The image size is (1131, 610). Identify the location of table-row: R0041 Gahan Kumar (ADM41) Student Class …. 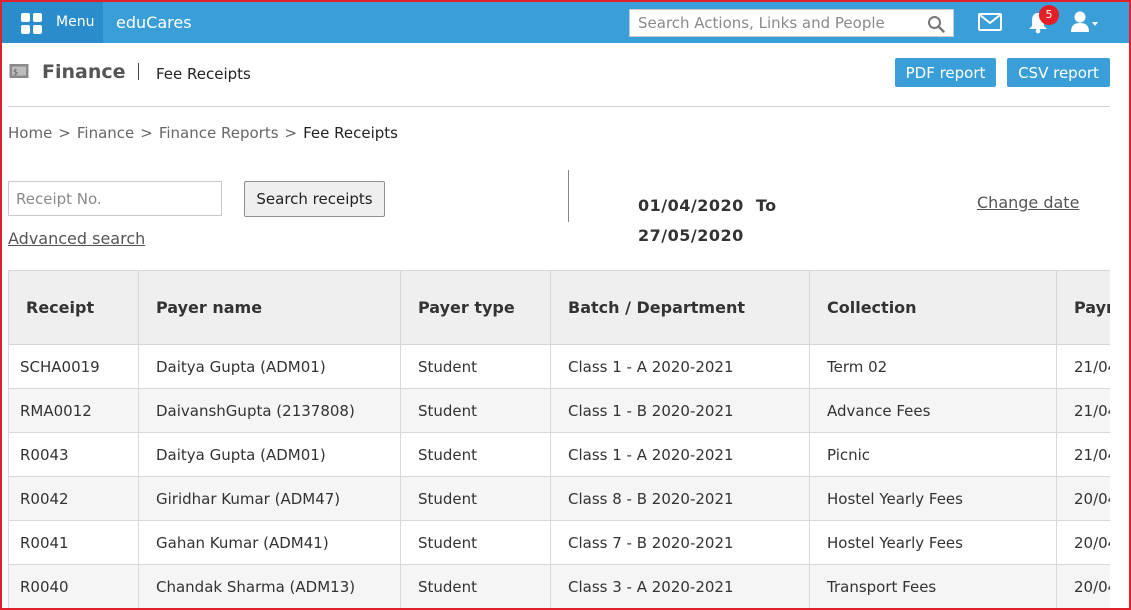
(559, 542).